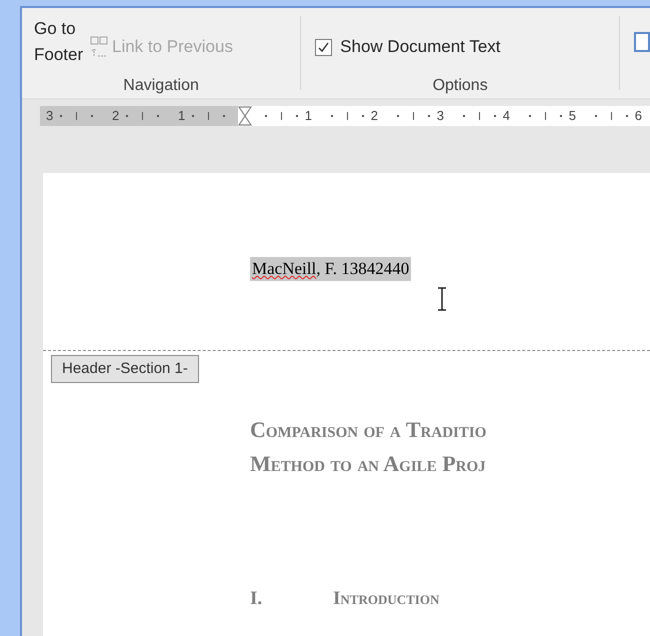 This screenshot has height=636, width=650. I want to click on ruler-number: 6, so click(638, 116).